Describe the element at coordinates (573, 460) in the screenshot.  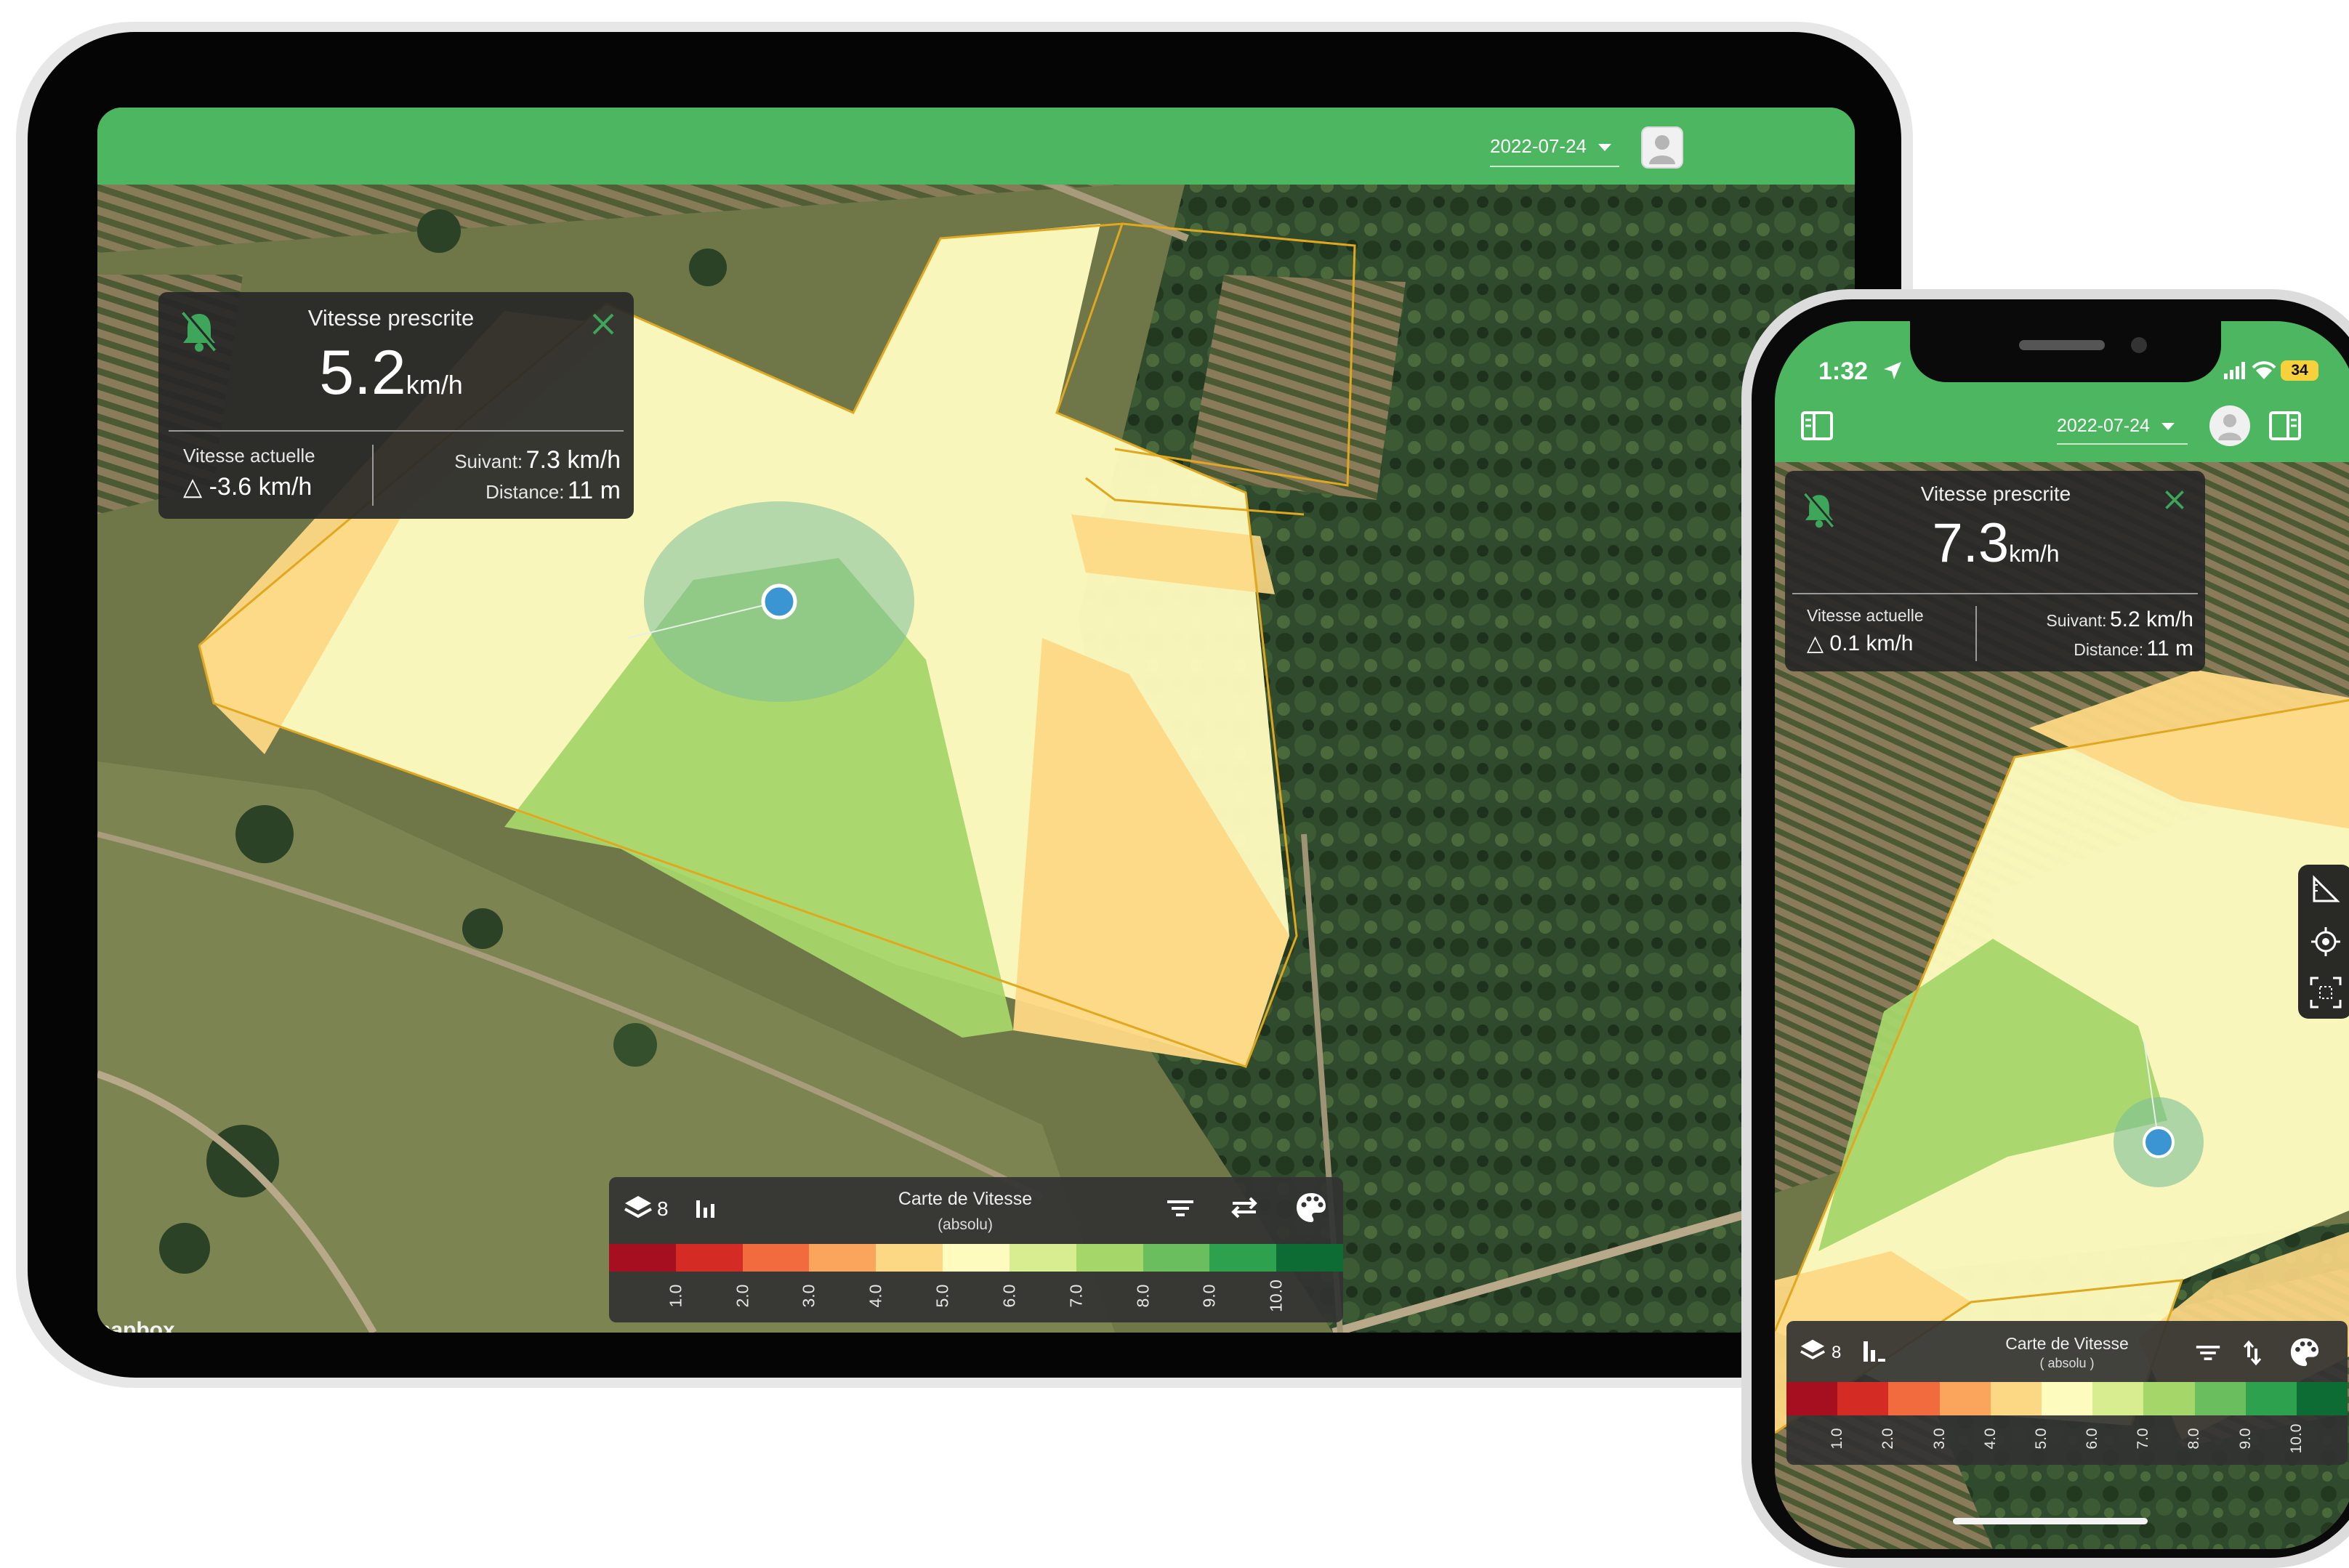
I see `next-value: 7.3 km/h` at that location.